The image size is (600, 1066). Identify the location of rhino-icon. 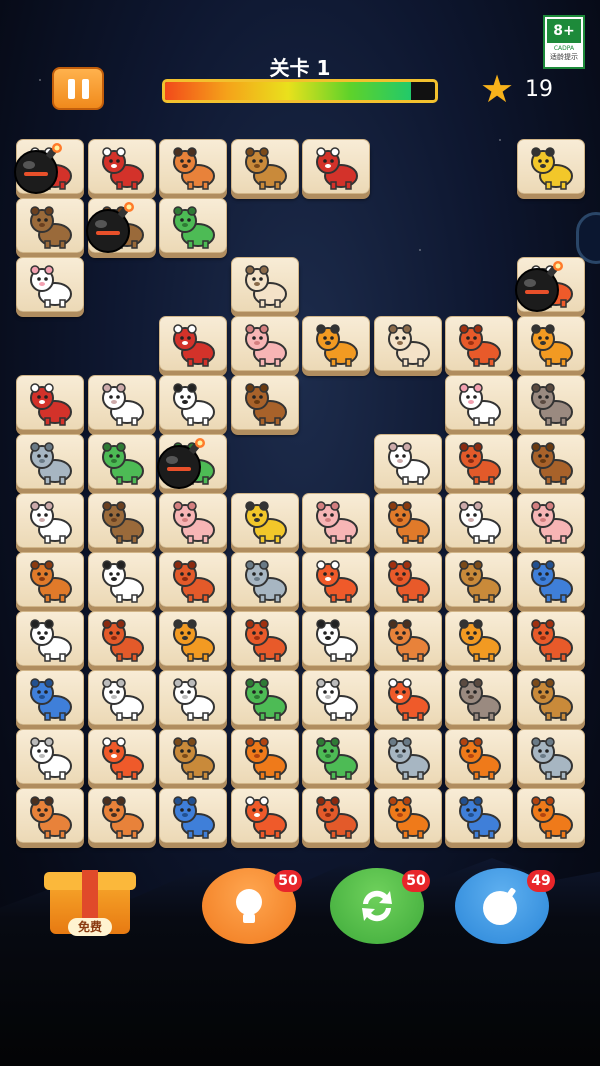
(194, 817).